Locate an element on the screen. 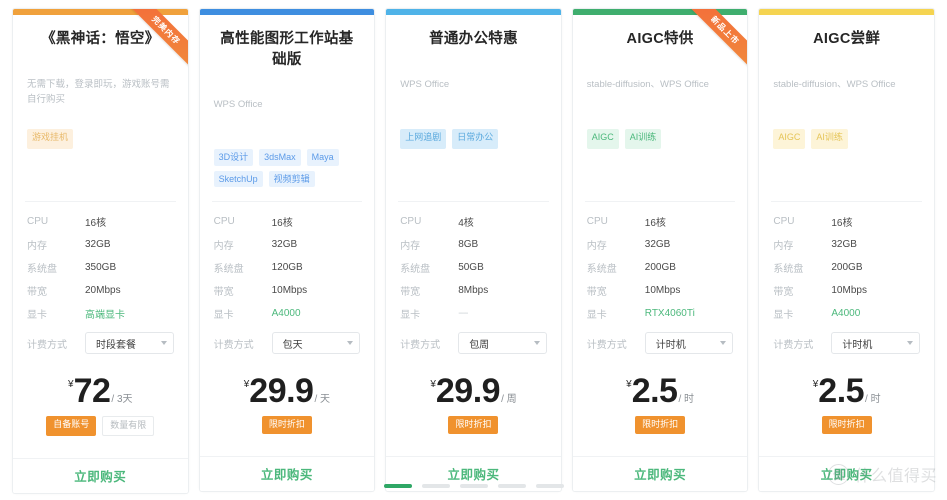 The width and height of the screenshot is (947, 500). feature-tag: 3D设计 is located at coordinates (233, 157).